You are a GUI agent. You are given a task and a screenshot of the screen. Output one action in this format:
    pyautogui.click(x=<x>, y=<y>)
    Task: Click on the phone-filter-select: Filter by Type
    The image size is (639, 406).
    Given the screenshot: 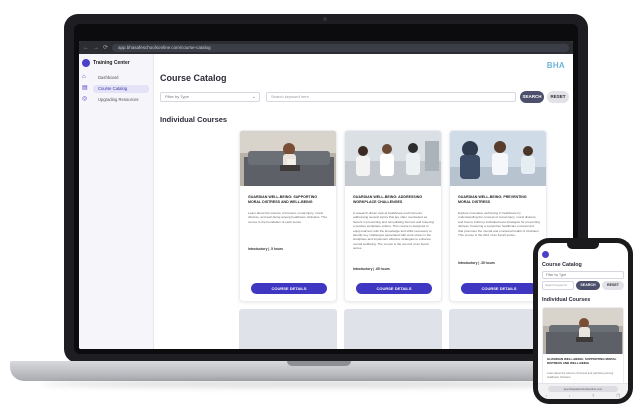 What is the action you would take?
    pyautogui.click(x=583, y=275)
    